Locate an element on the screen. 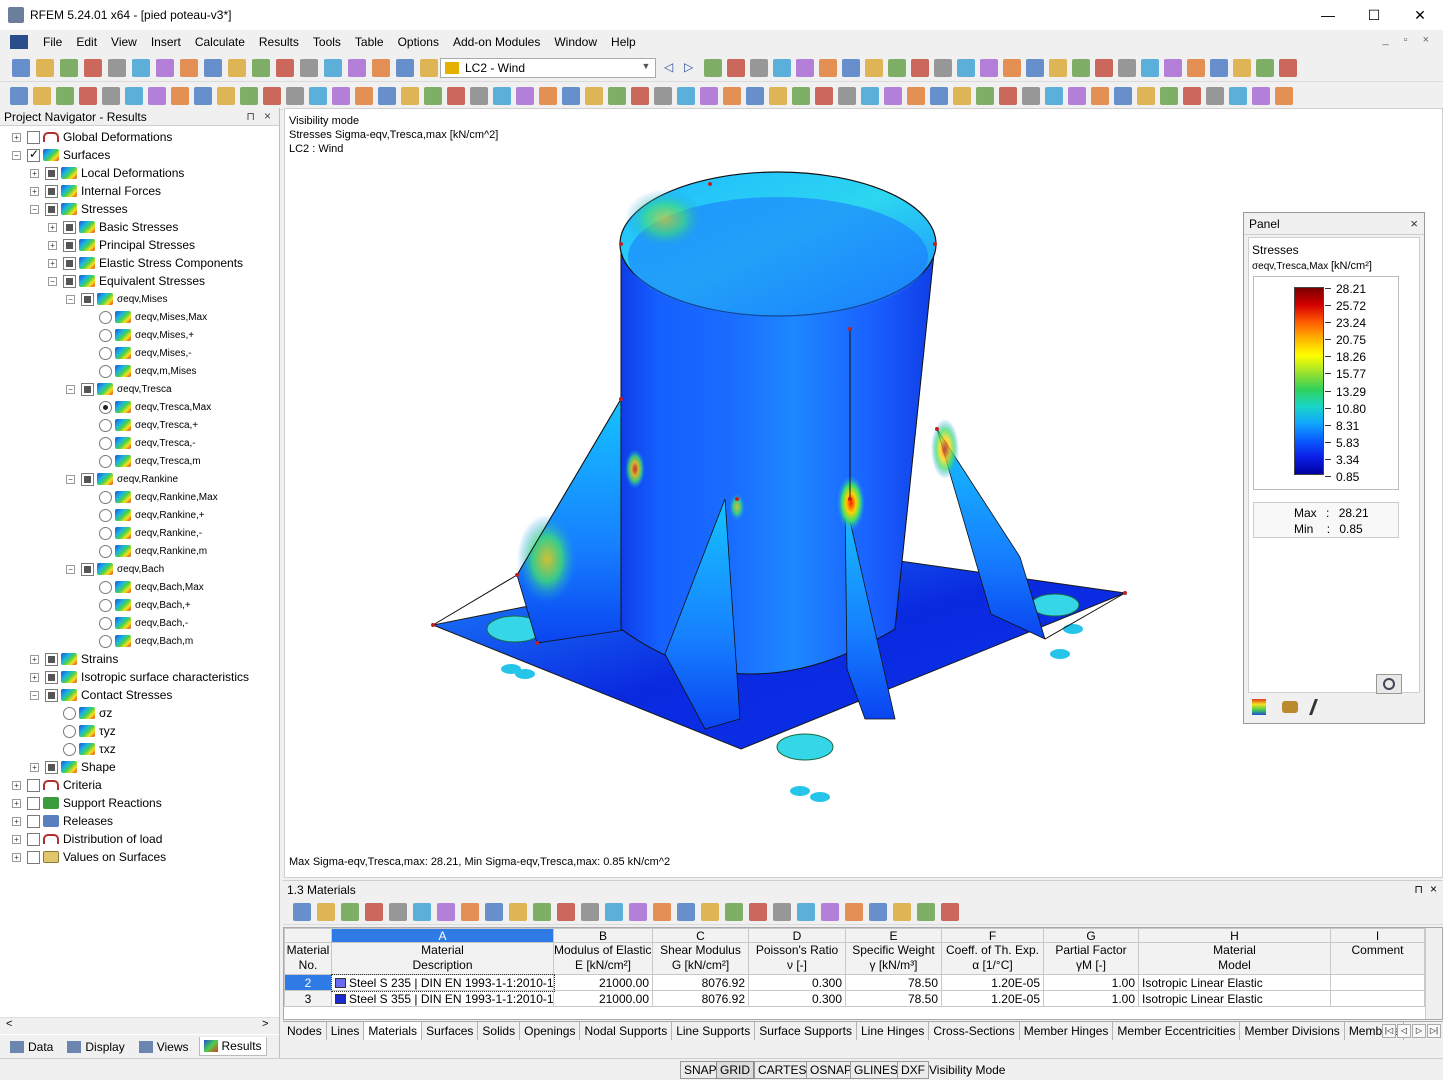 Image resolution: width=1443 pixels, height=1080 pixels. tree-item: σeqv,Rankine,Max is located at coordinates (151, 497).